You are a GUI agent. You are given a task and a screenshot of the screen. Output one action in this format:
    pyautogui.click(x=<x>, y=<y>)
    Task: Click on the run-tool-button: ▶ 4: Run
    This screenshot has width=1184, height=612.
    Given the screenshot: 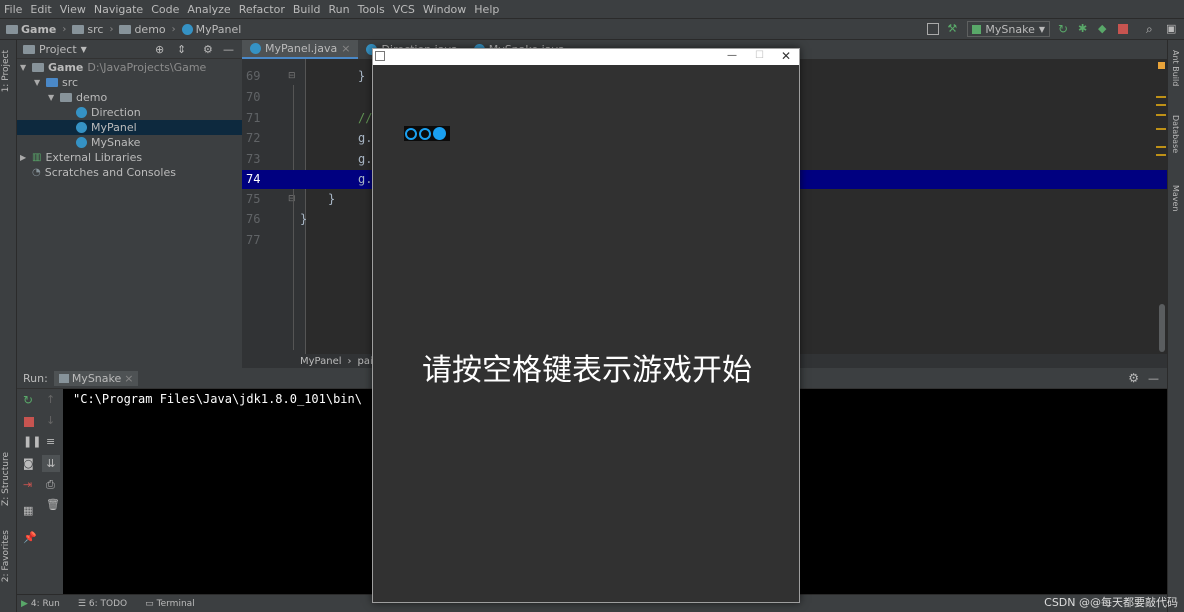 What is the action you would take?
    pyautogui.click(x=40, y=604)
    